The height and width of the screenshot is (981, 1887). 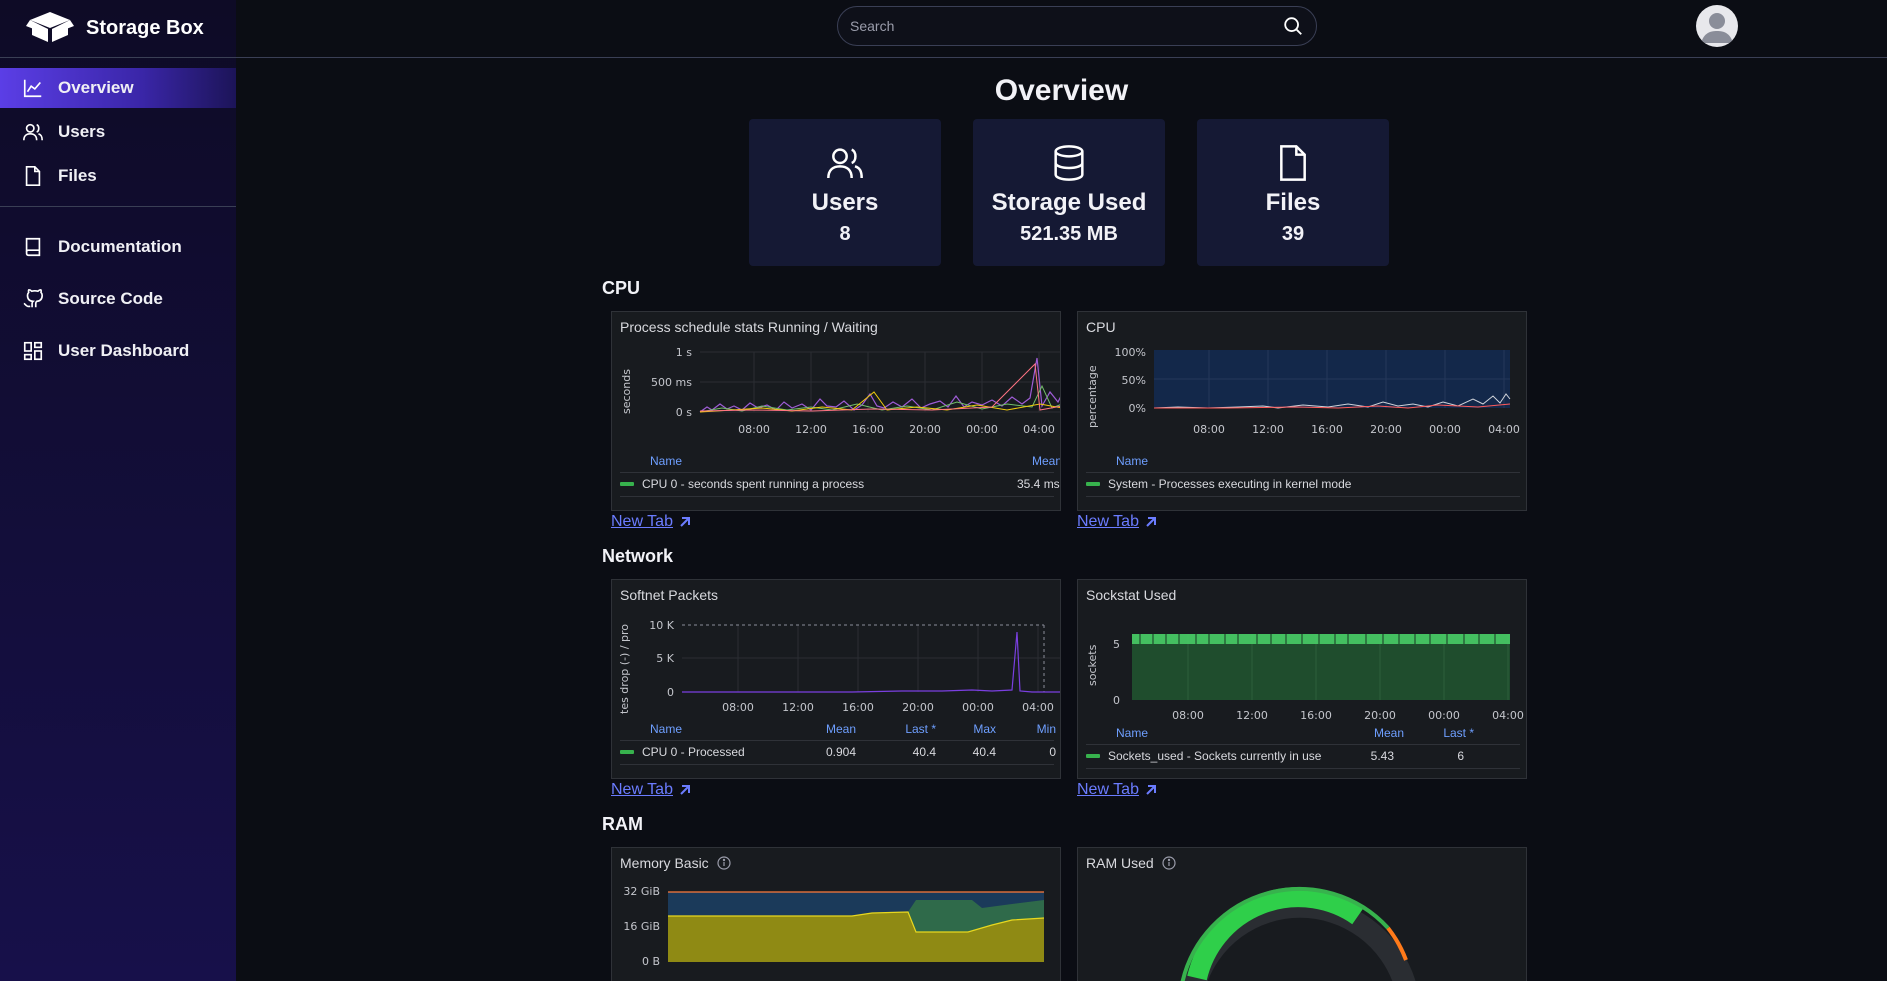 What do you see at coordinates (118, 132) in the screenshot?
I see `sidebar-item-users: Users` at bounding box center [118, 132].